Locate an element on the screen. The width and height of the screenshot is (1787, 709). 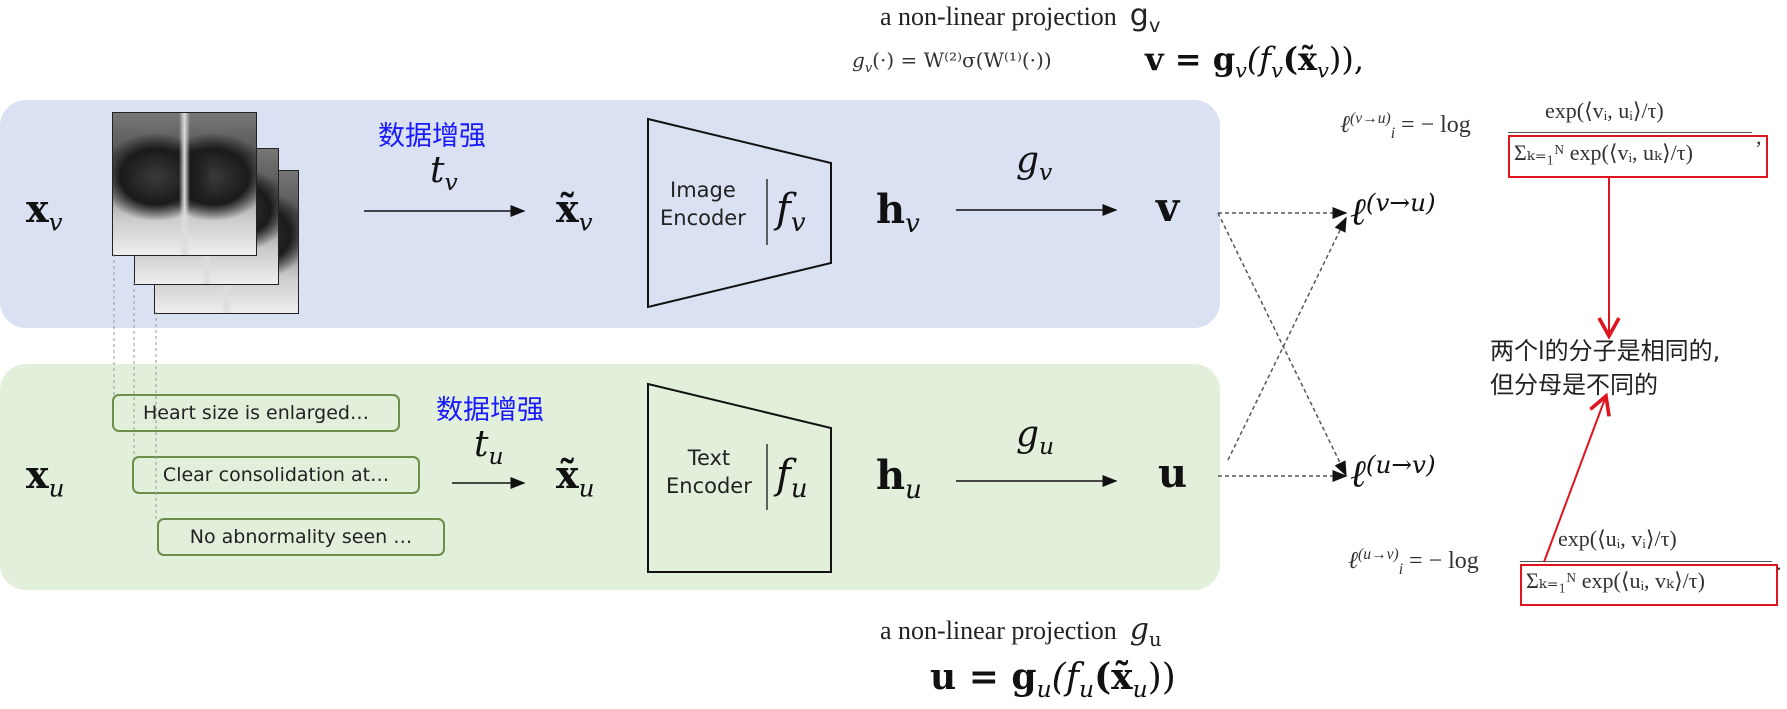
text-encoder-shape is located at coordinates (739, 477).